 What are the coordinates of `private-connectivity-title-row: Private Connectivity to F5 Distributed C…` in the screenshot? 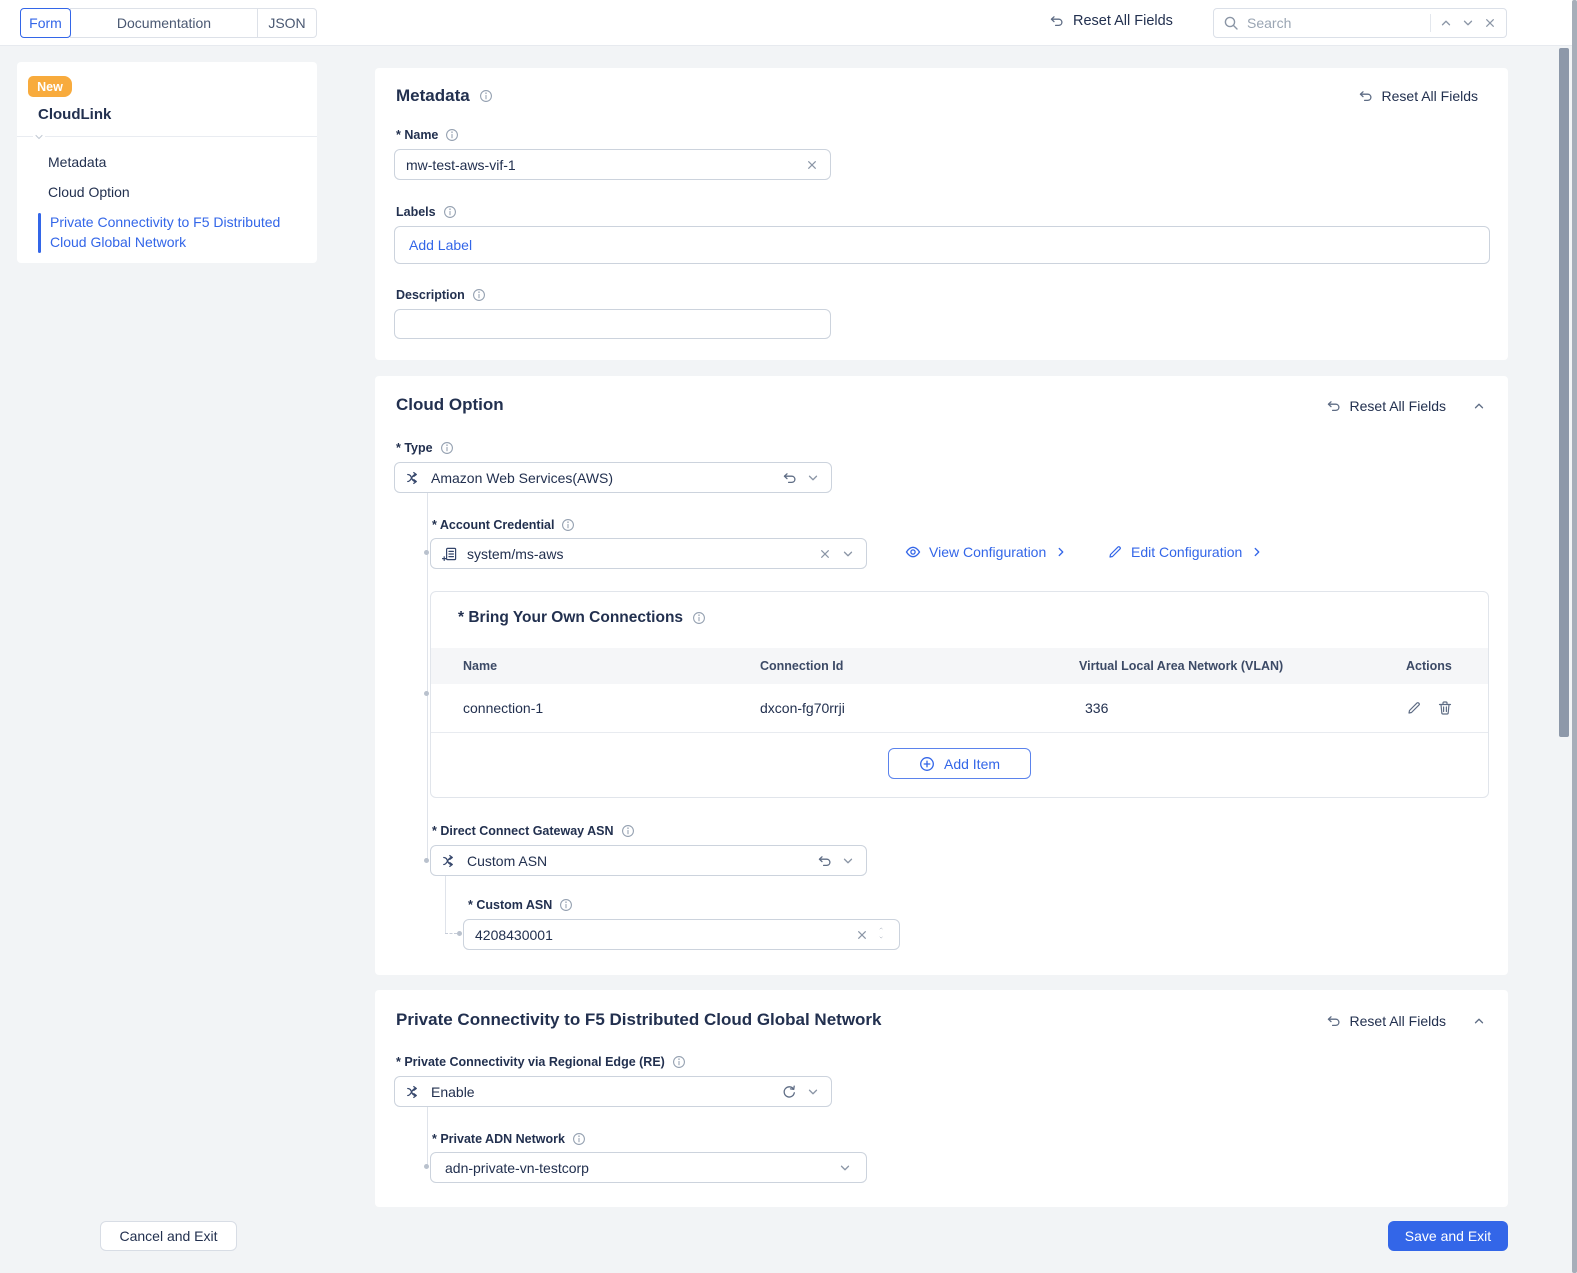 It's located at (639, 1020).